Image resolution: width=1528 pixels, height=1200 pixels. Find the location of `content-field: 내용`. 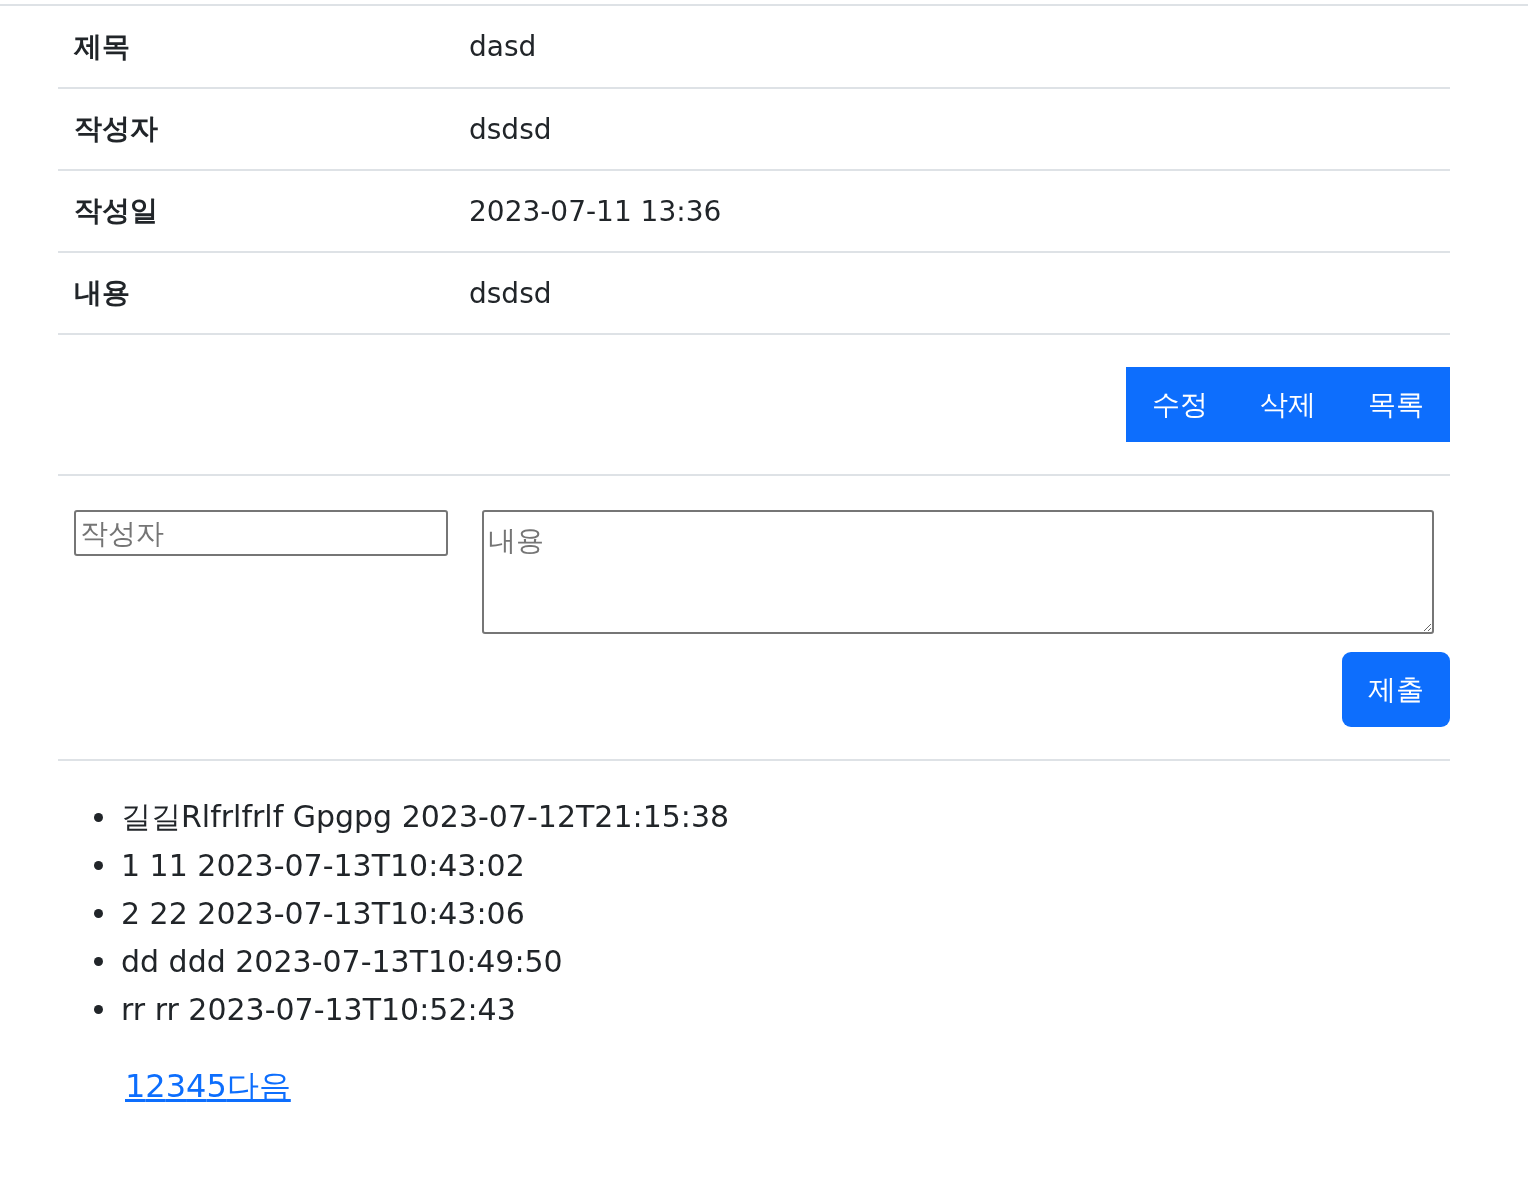

content-field: 내용 is located at coordinates (958, 572).